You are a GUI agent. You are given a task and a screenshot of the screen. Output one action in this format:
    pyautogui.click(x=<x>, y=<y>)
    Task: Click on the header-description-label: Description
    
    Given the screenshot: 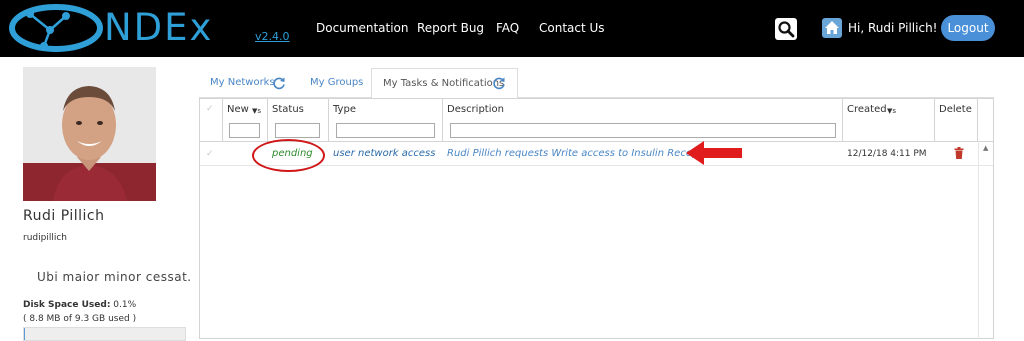 What is the action you would take?
    pyautogui.click(x=475, y=109)
    